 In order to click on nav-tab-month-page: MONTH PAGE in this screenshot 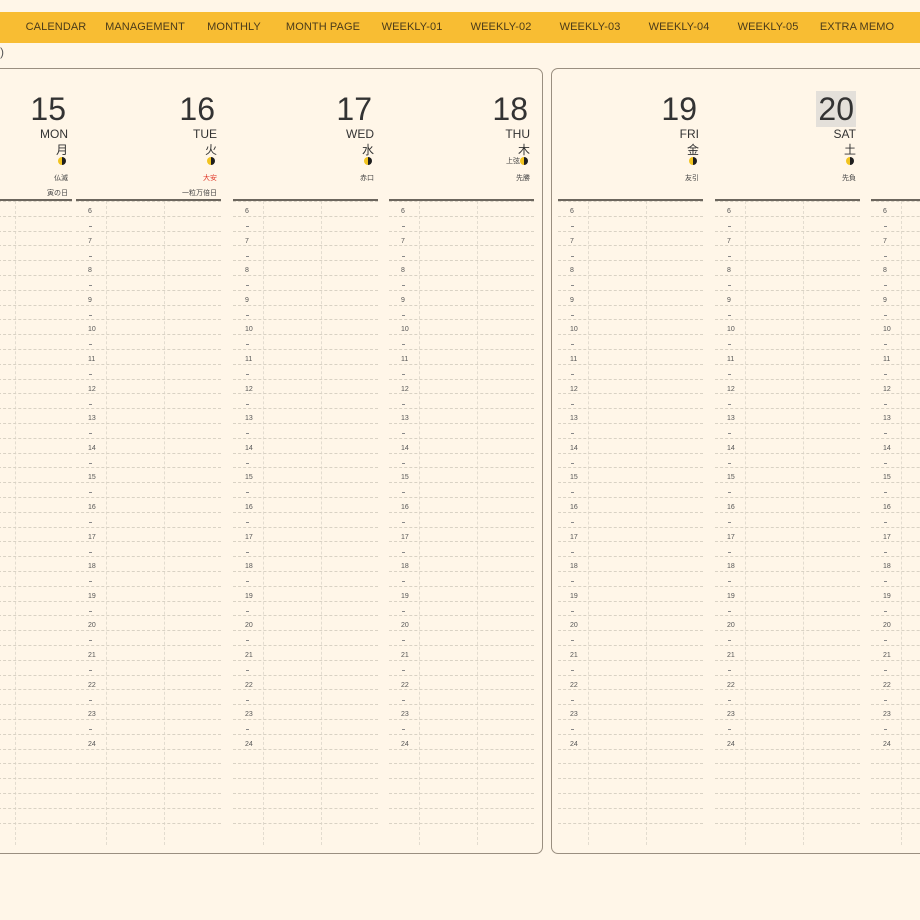, I will do `click(323, 27)`.